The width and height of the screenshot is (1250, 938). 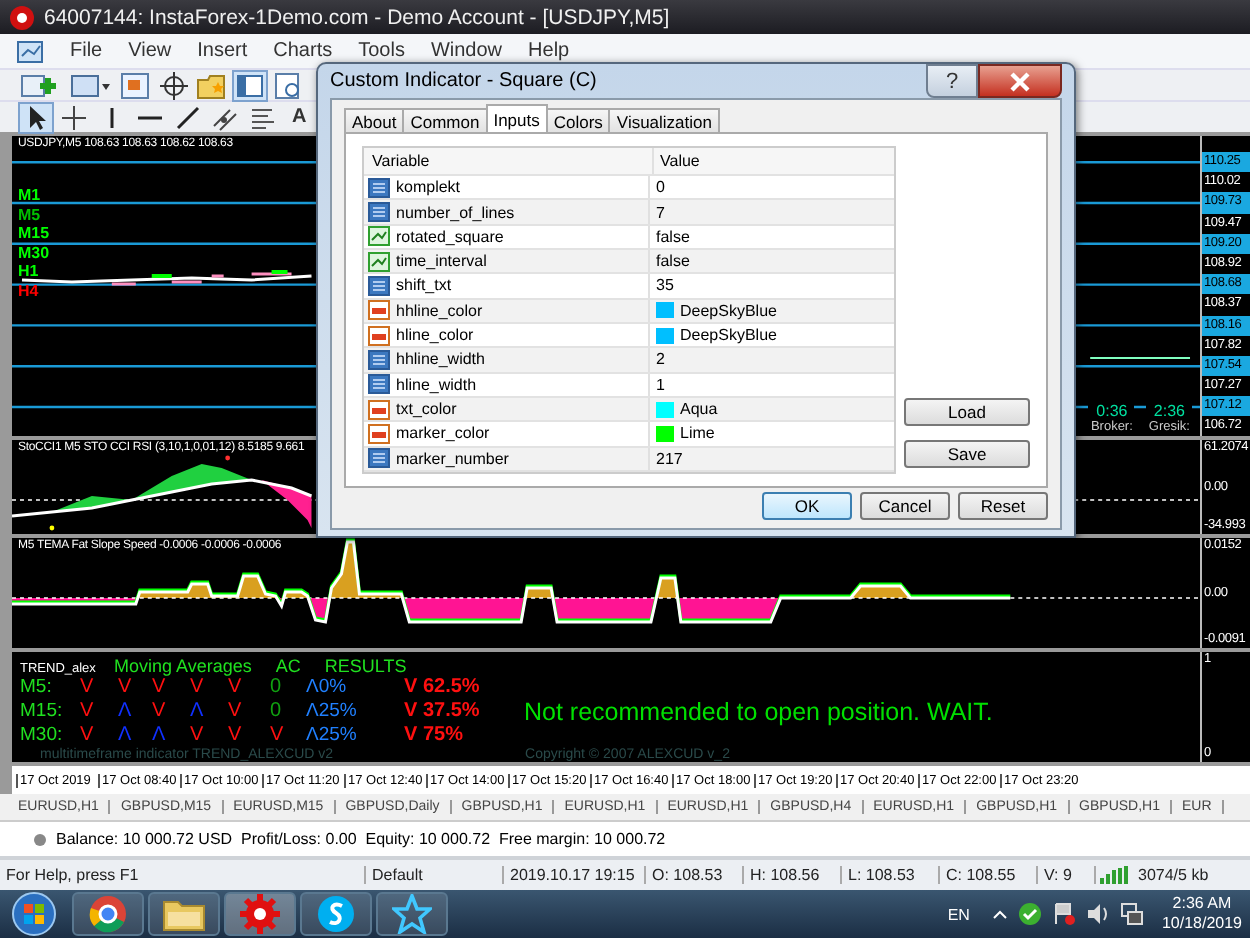 I want to click on chat-icon, so click(x=336, y=914).